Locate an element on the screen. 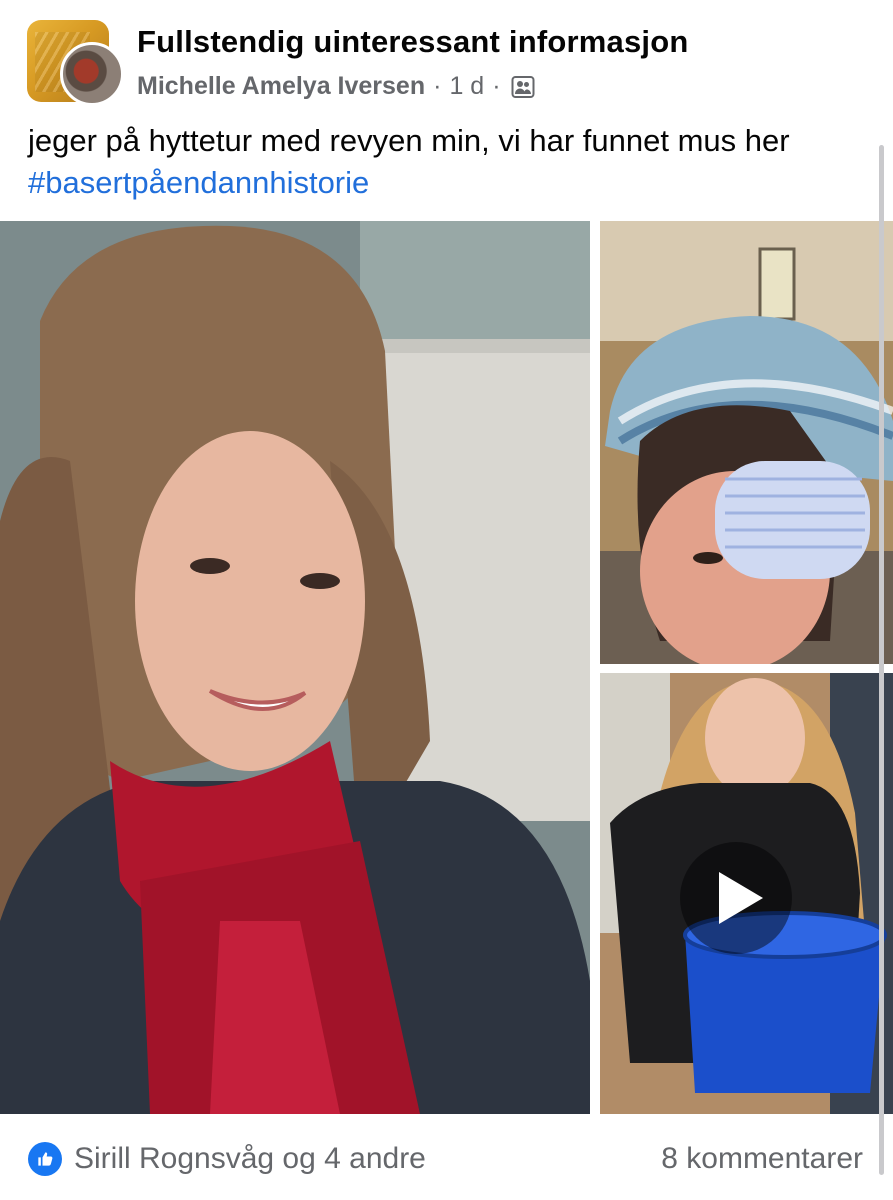 The image size is (893, 1200). hat-photo-illustration is located at coordinates (746, 442).